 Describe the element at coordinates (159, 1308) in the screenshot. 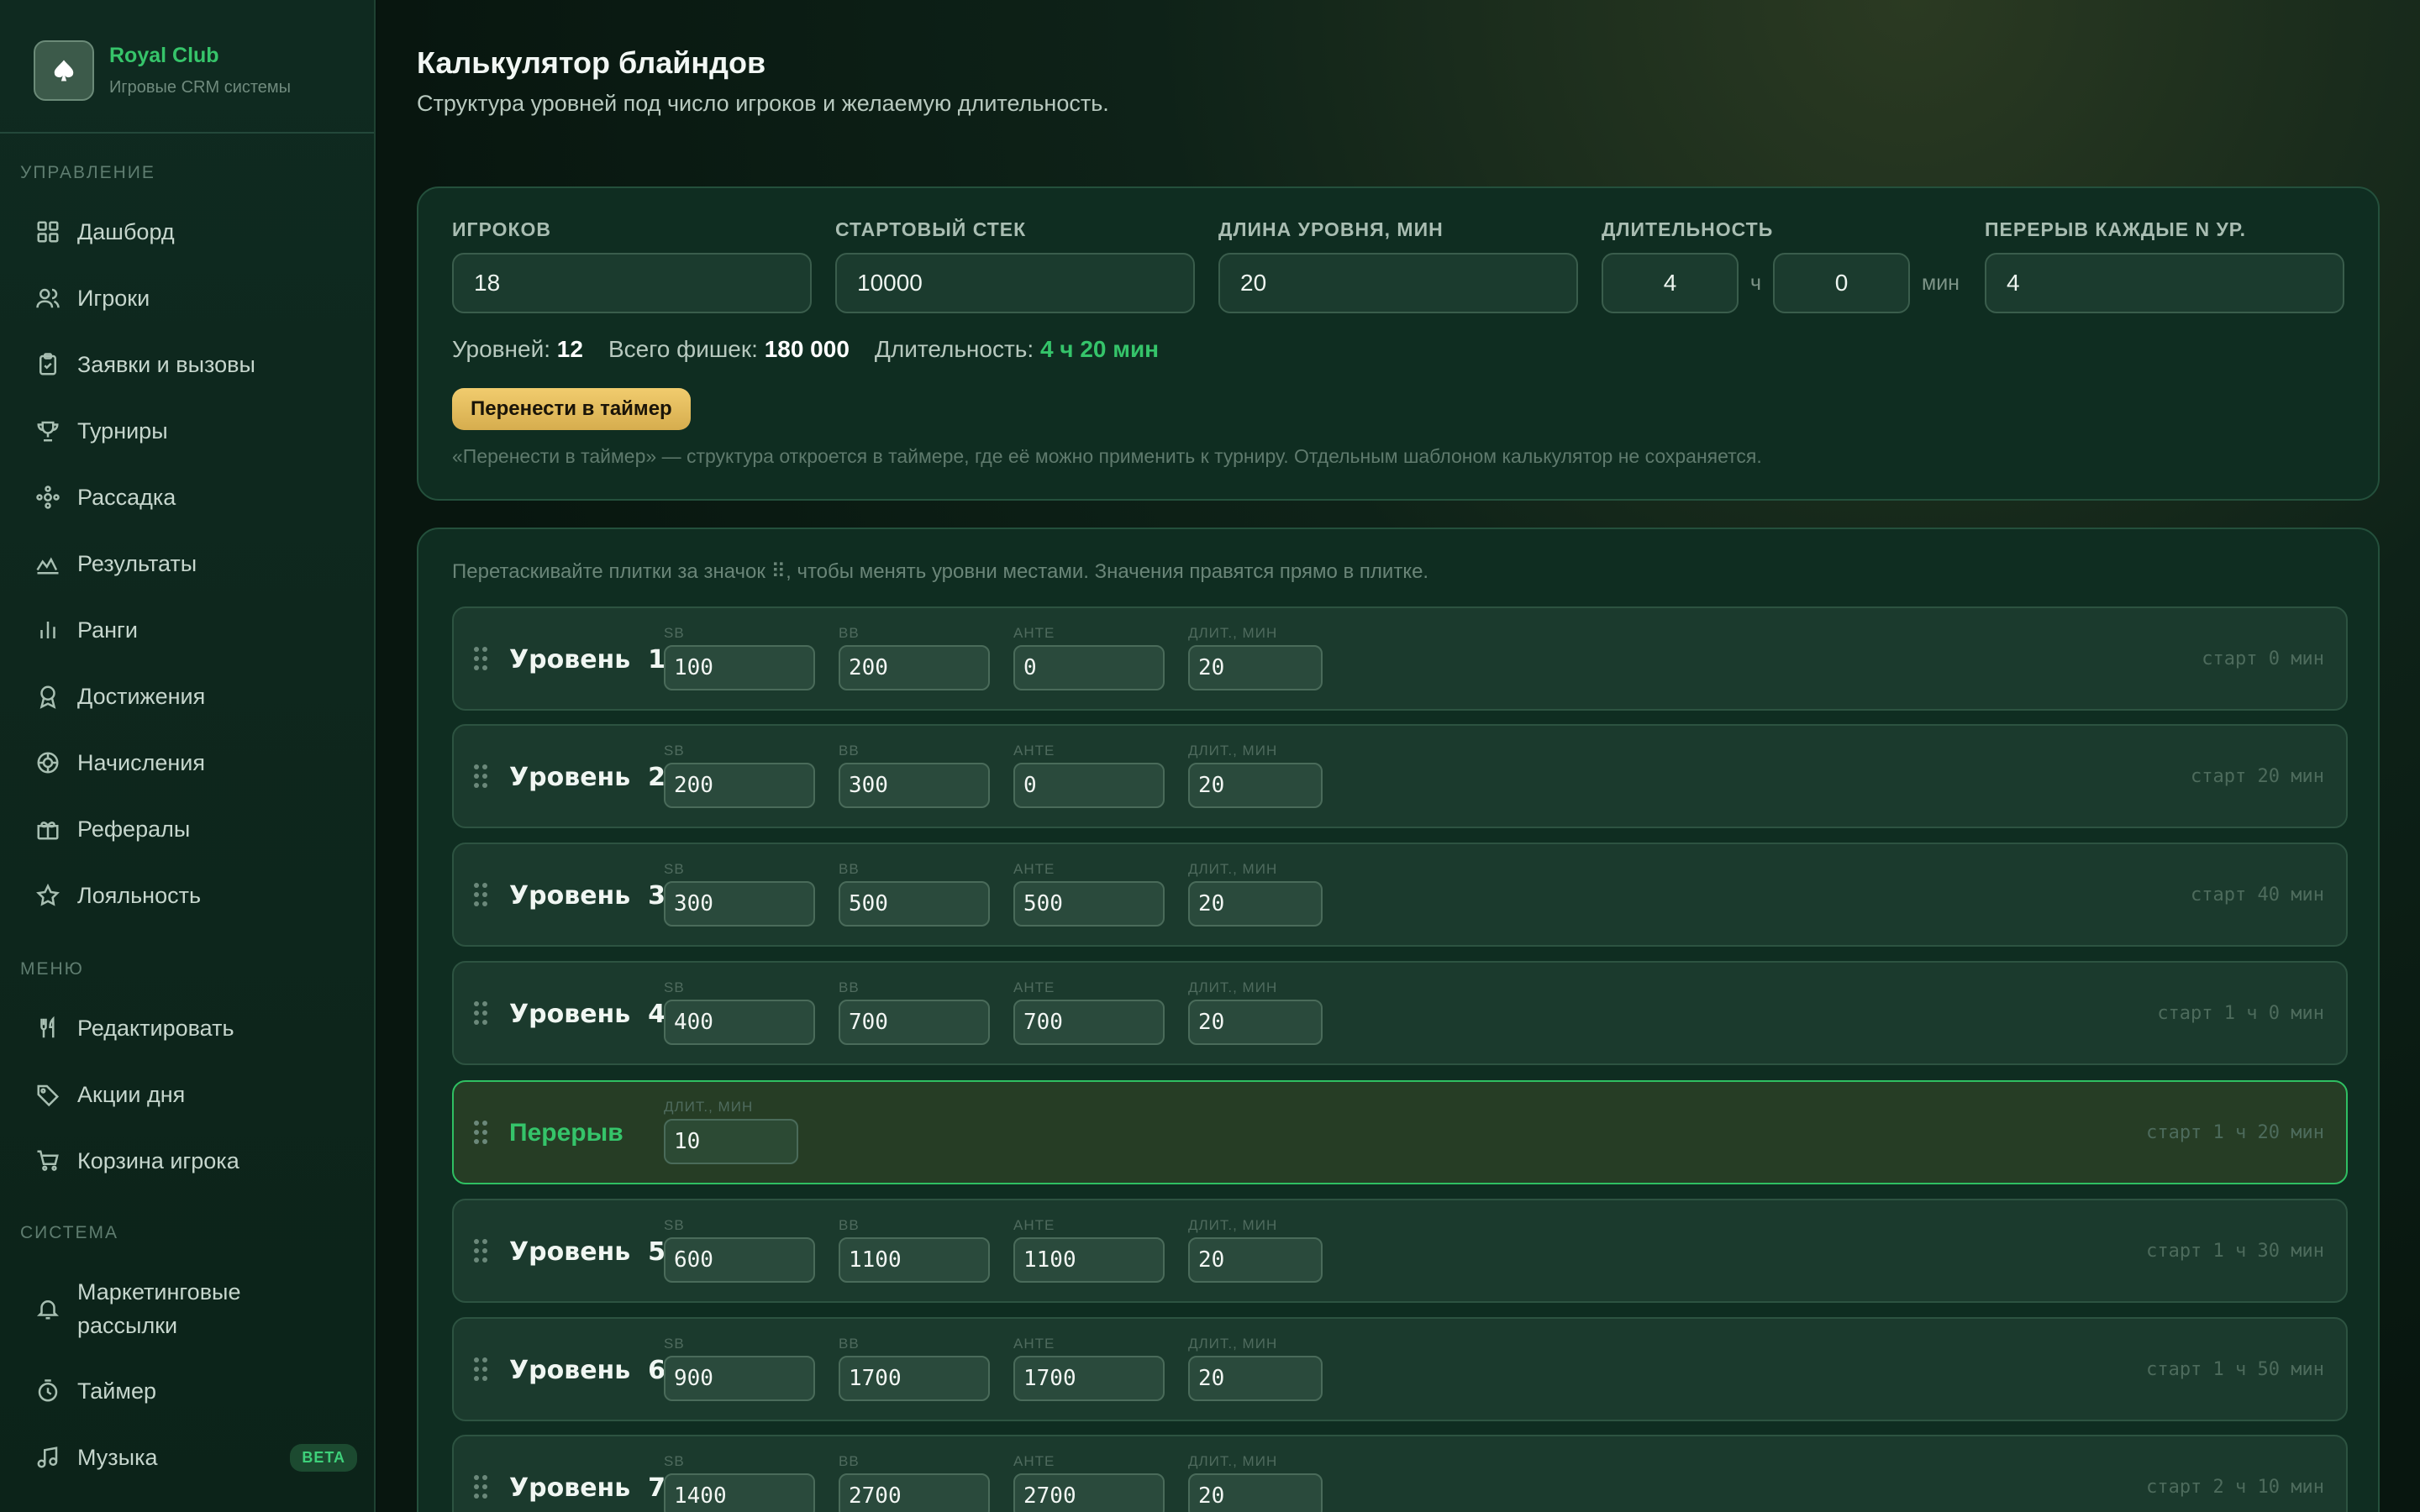

I see `sidebar-item-label: Маркетинговые рассылки` at that location.